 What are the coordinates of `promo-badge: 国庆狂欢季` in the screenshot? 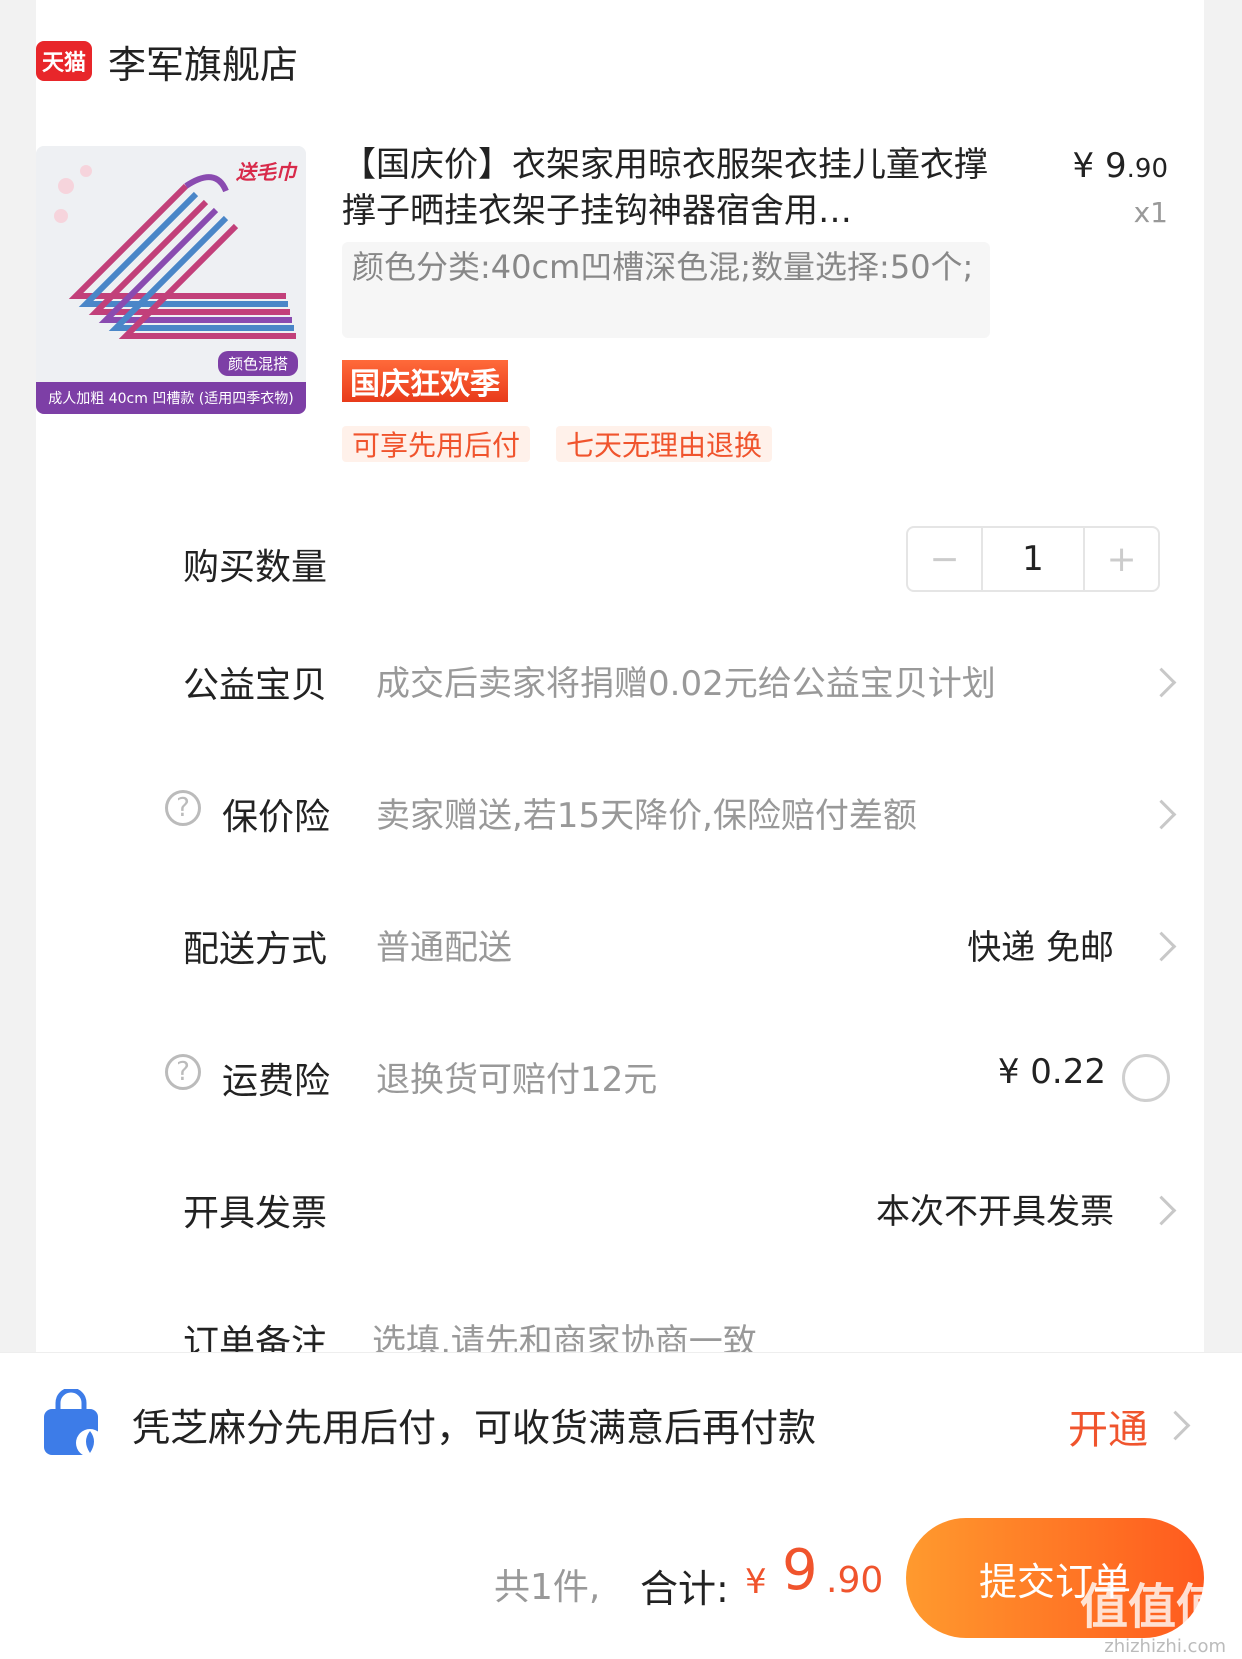 It's located at (425, 381).